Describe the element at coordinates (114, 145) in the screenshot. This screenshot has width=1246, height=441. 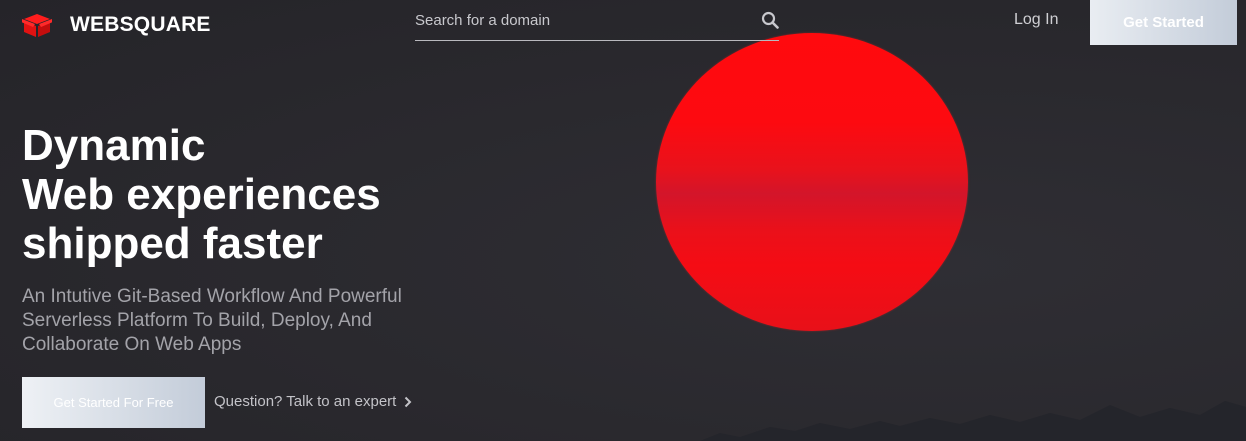
I see `headline-line: Dynamic` at that location.